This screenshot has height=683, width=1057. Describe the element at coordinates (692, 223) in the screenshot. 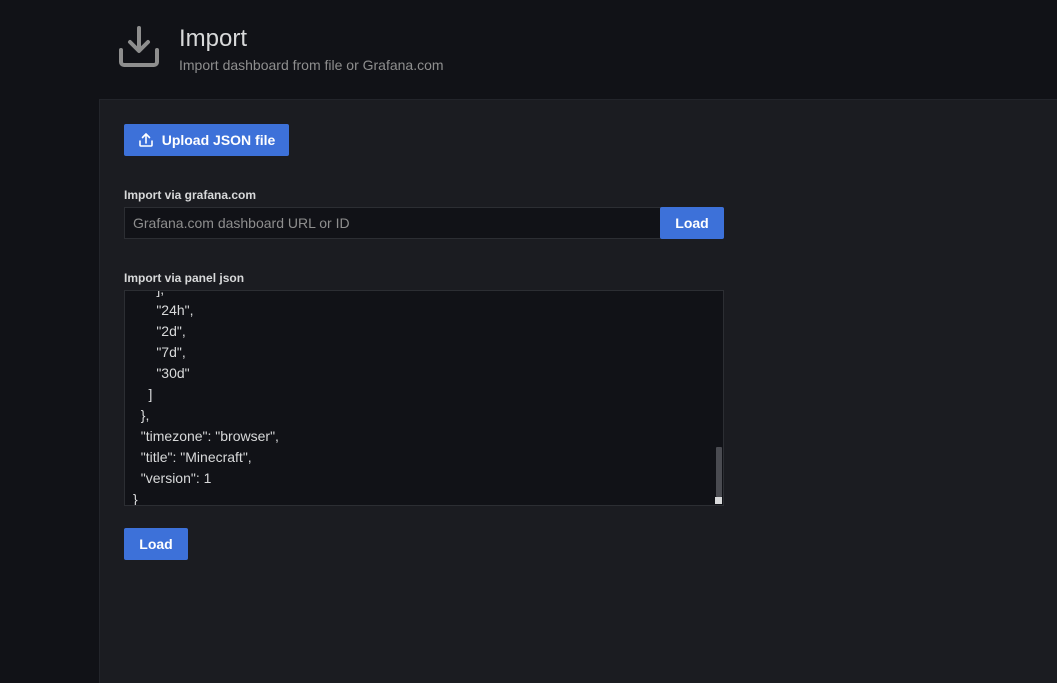

I see `load-grafana-com-button: Load` at that location.